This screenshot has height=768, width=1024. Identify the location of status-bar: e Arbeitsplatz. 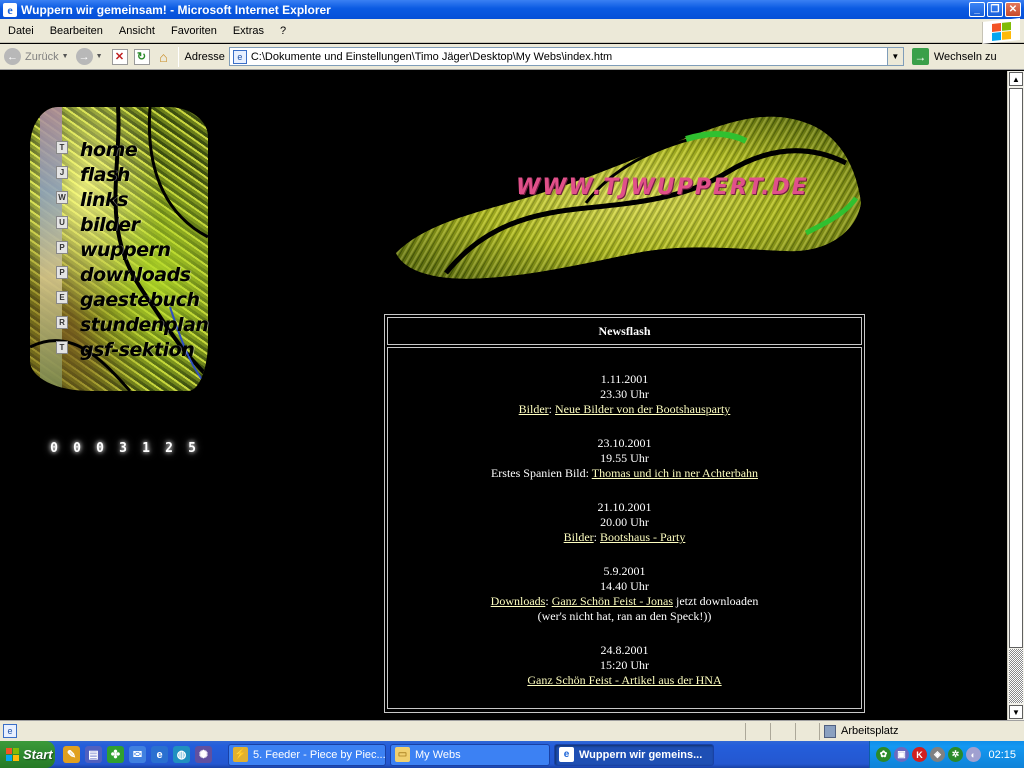
(512, 730).